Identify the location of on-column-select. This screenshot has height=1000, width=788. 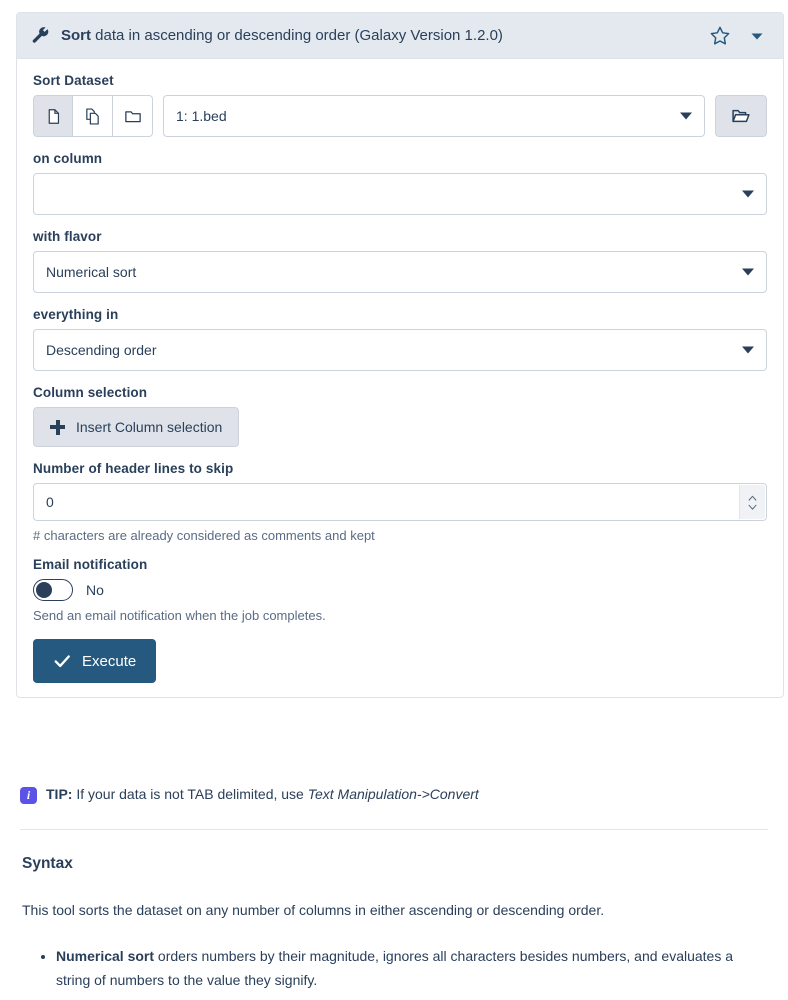
(400, 194).